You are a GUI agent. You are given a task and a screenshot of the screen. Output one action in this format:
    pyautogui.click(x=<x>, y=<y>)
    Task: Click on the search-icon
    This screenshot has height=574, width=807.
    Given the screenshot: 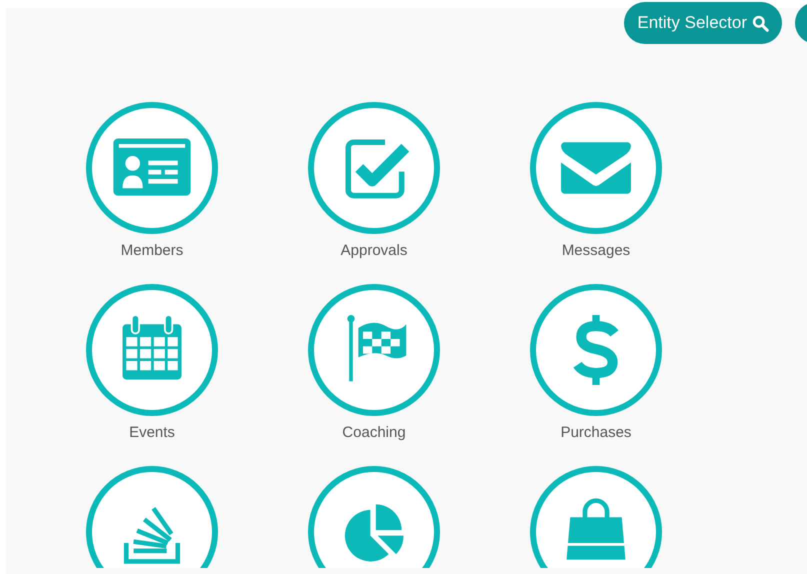 What is the action you would take?
    pyautogui.click(x=760, y=23)
    